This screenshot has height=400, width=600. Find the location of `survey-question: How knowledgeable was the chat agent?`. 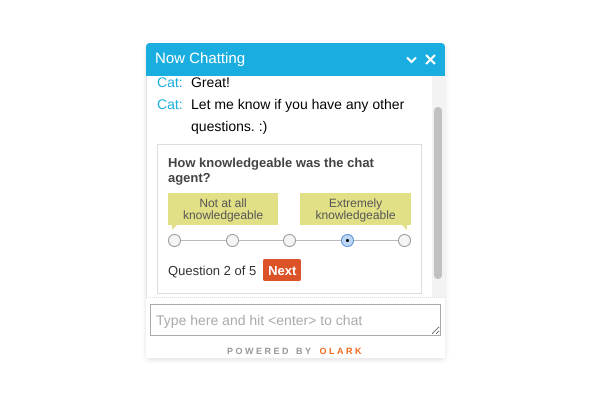

survey-question: How knowledgeable was the chat agent? is located at coordinates (271, 170).